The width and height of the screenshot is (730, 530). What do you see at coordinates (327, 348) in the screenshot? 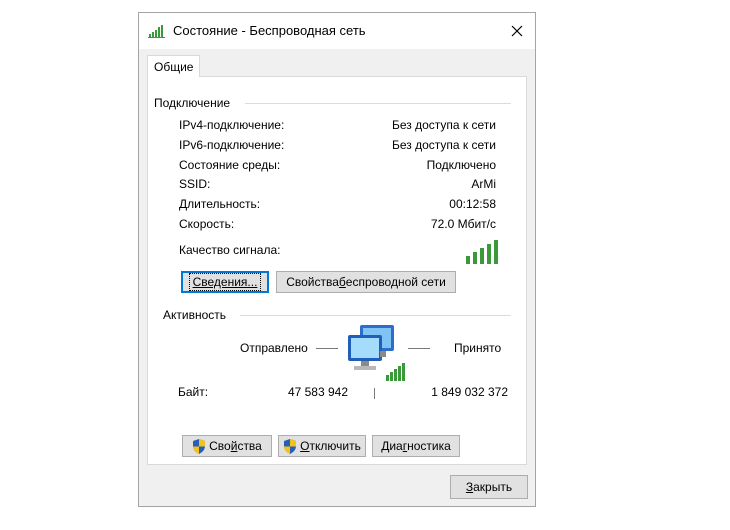
I see `sent-connector-line` at bounding box center [327, 348].